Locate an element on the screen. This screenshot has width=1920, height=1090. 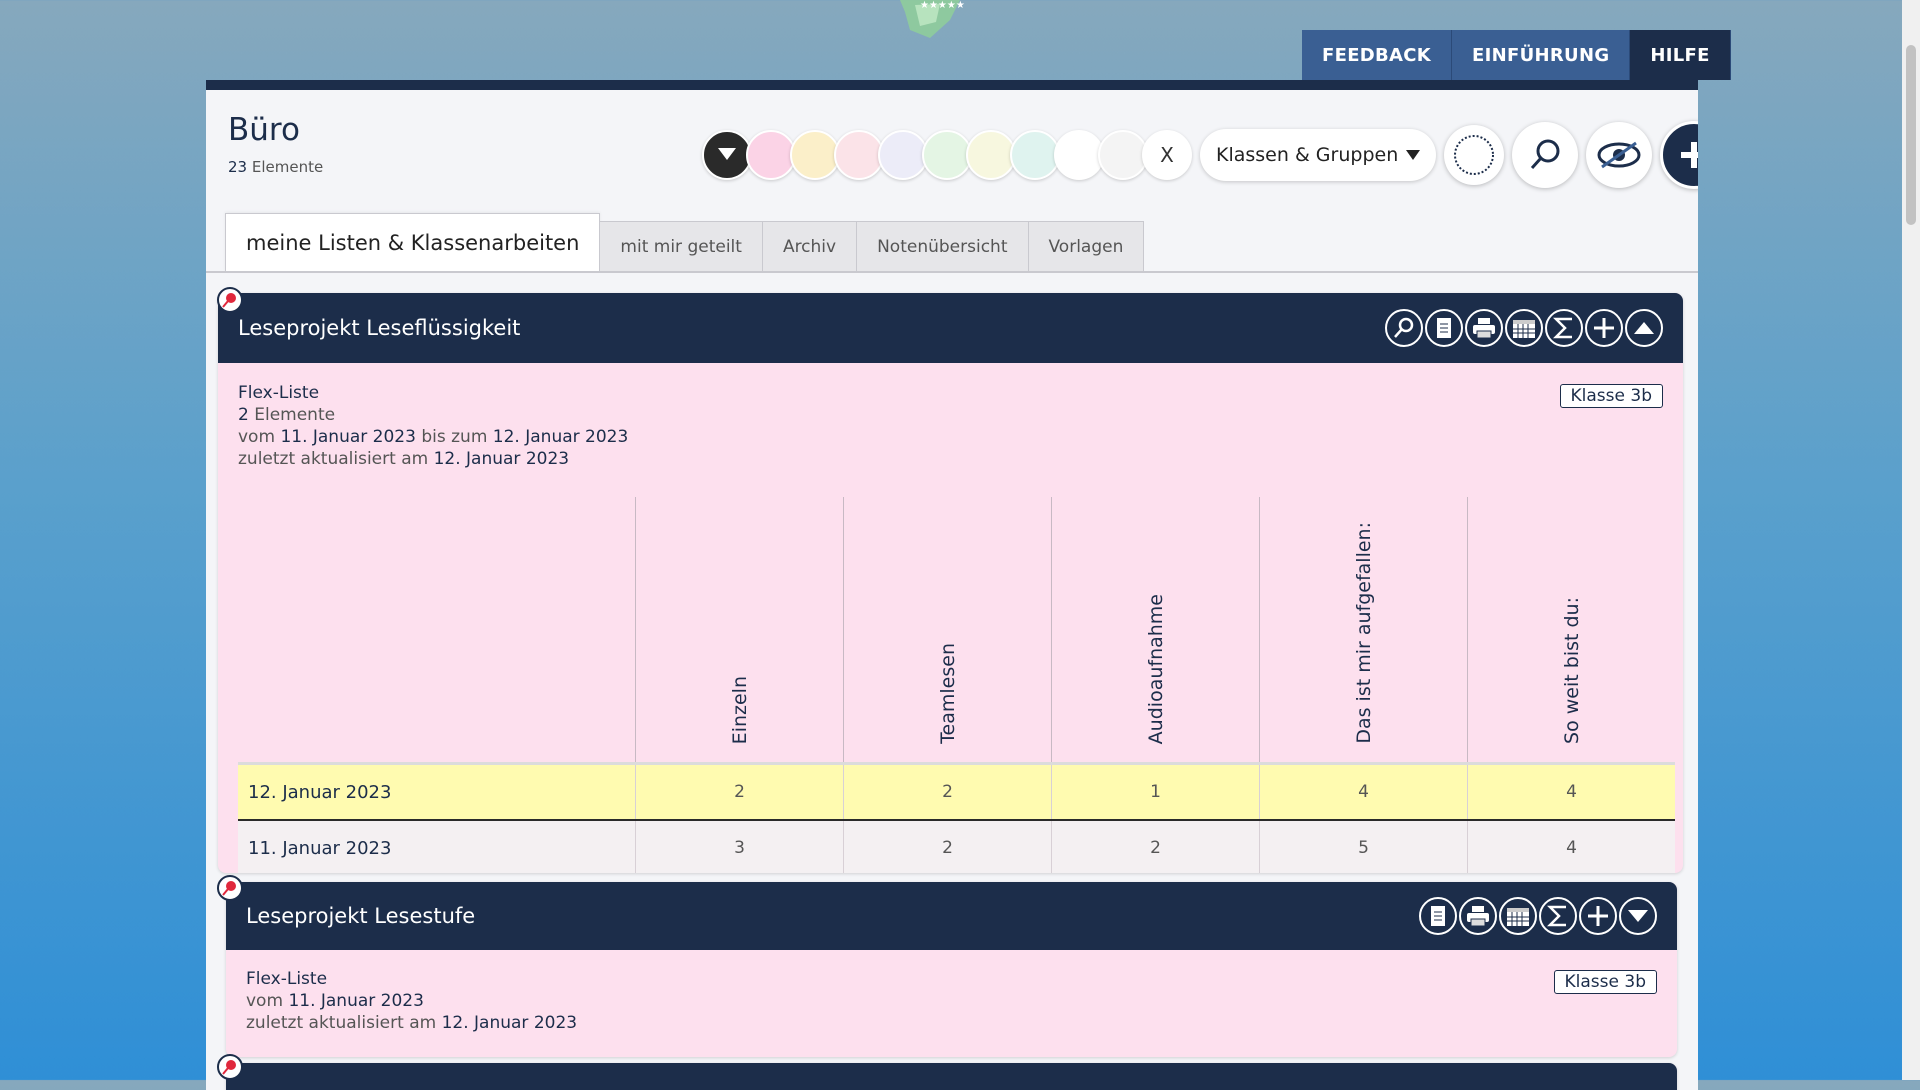
card-title: Leseprojekt Lesestufe is located at coordinates (360, 916).